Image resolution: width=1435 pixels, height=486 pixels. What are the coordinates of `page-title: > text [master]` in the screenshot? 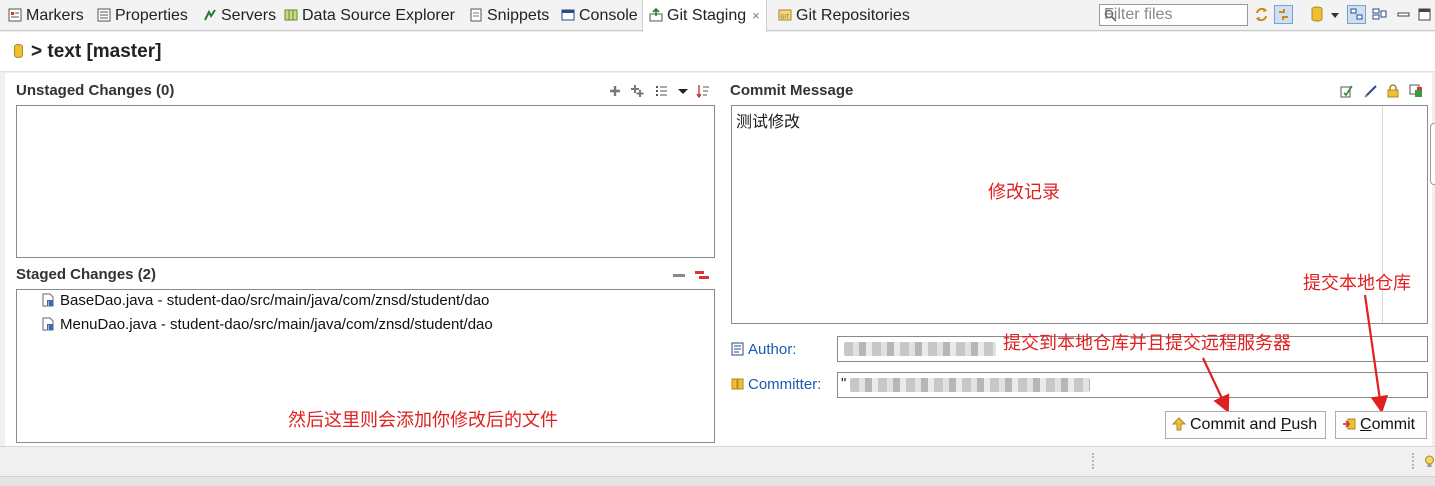 It's located at (87, 52).